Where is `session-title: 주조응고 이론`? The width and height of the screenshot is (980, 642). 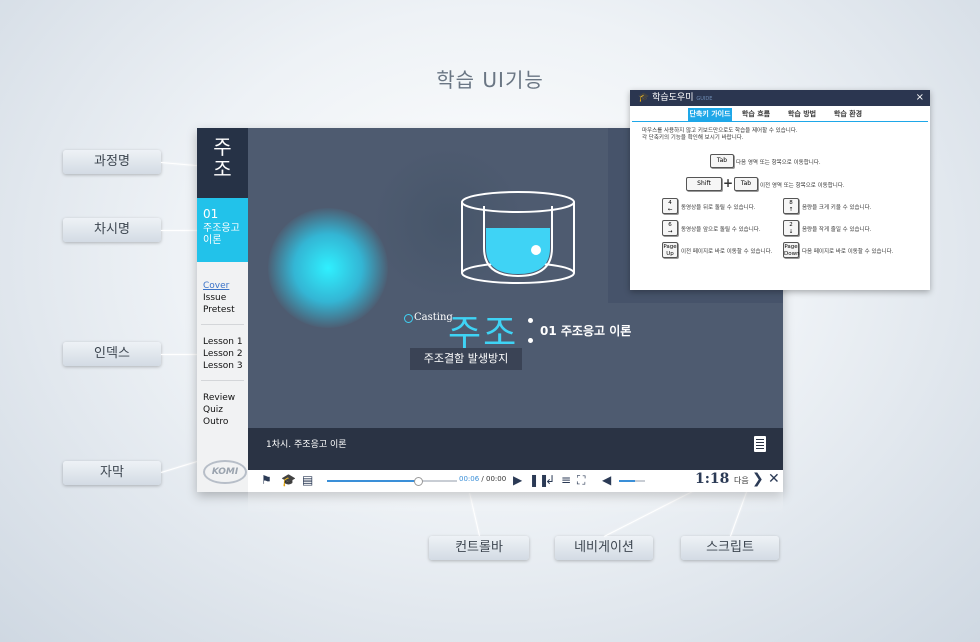 session-title: 주조응고 이론 is located at coordinates (221, 234).